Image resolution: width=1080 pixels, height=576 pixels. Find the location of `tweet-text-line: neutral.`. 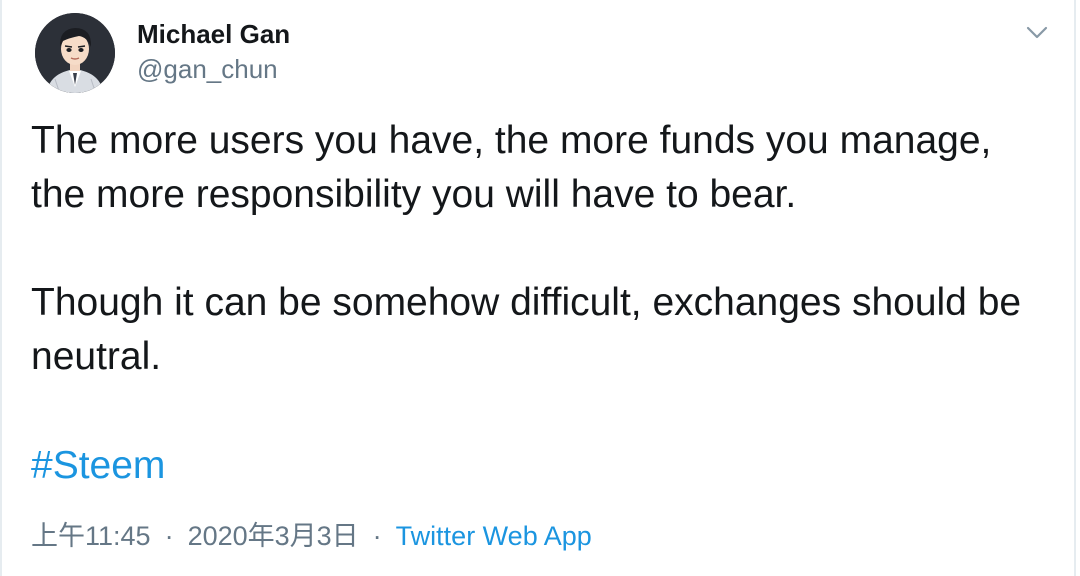

tweet-text-line: neutral. is located at coordinates (96, 356).